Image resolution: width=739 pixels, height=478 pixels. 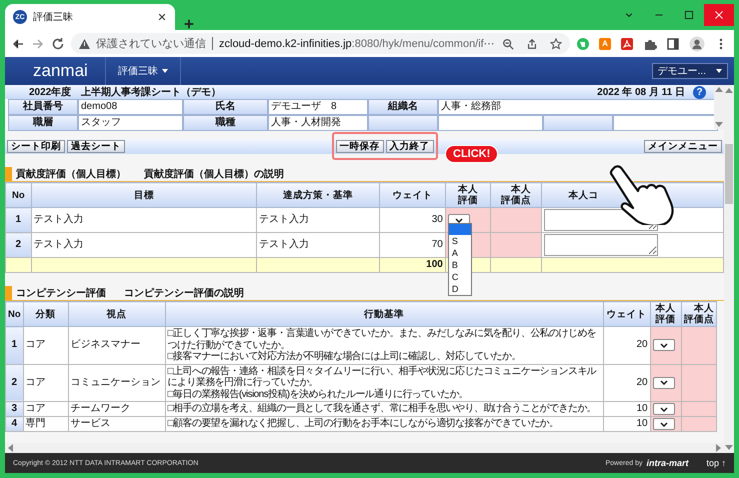 What do you see at coordinates (413, 220) in the screenshot?
I see `table-cell: 30` at bounding box center [413, 220].